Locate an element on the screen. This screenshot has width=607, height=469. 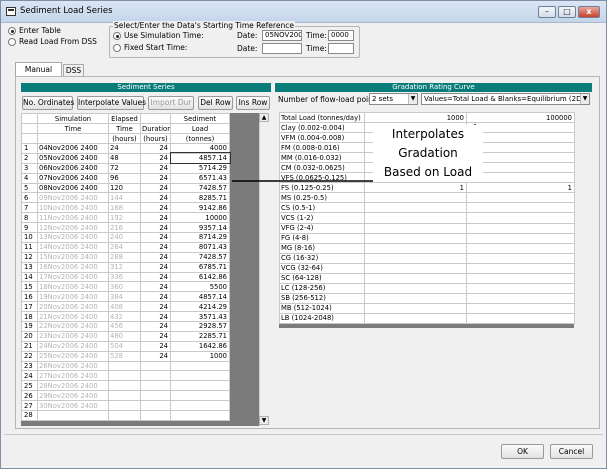
footer-divider is located at coordinates (303, 434).